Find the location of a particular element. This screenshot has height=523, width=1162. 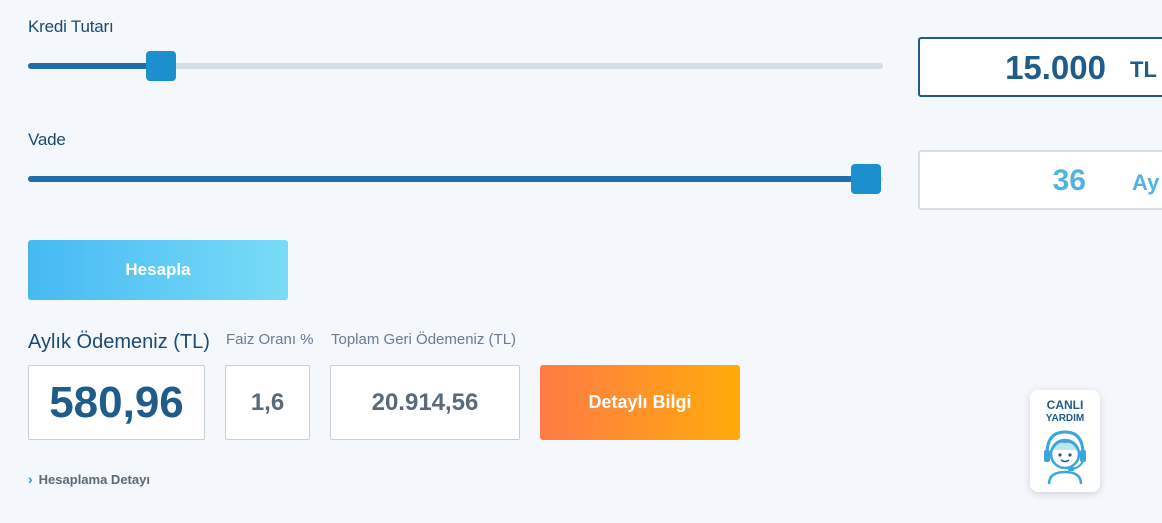

calculation-detail-label: Hesaplama Detayı is located at coordinates (94, 479).